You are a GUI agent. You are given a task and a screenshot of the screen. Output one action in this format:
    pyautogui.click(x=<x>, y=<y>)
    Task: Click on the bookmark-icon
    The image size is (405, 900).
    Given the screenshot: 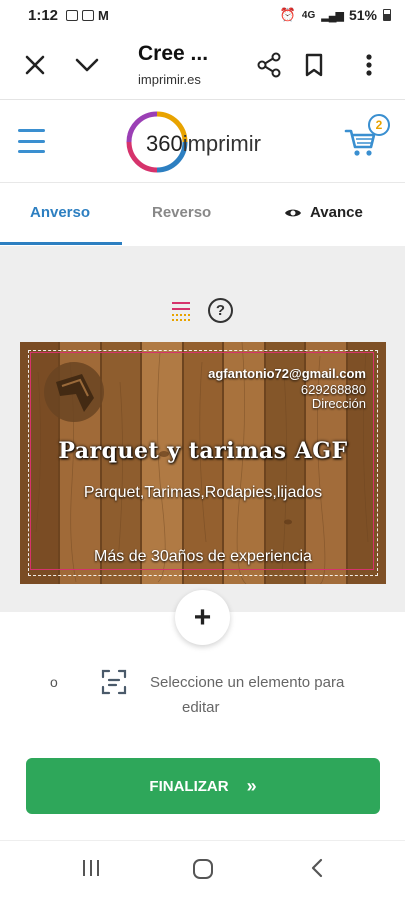 What is the action you would take?
    pyautogui.click(x=314, y=65)
    